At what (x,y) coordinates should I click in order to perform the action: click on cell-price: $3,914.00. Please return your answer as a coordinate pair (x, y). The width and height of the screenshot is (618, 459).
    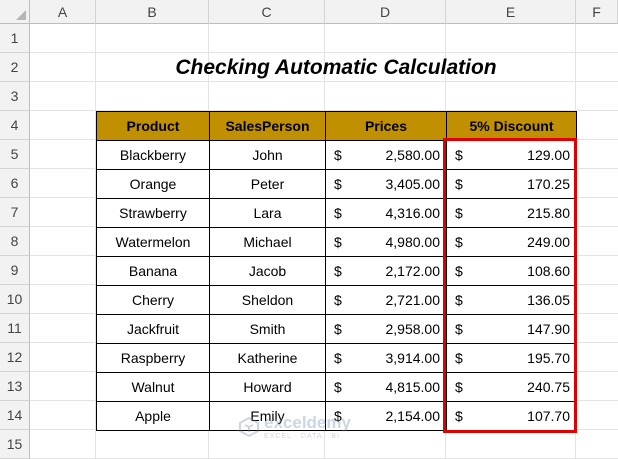
    Looking at the image, I should click on (386, 358).